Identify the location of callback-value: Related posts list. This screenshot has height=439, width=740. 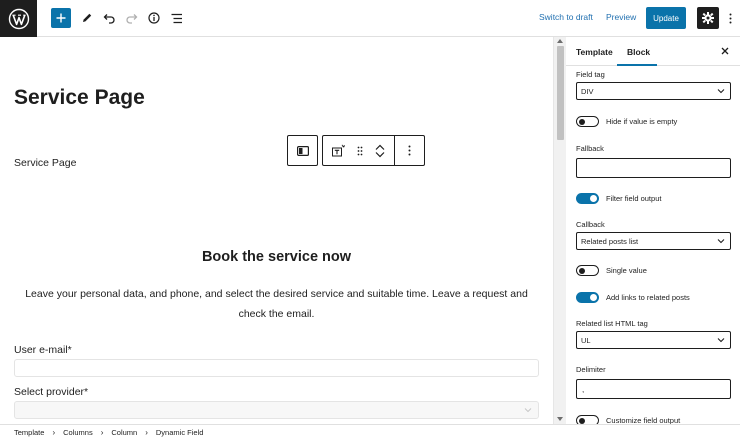
(610, 241).